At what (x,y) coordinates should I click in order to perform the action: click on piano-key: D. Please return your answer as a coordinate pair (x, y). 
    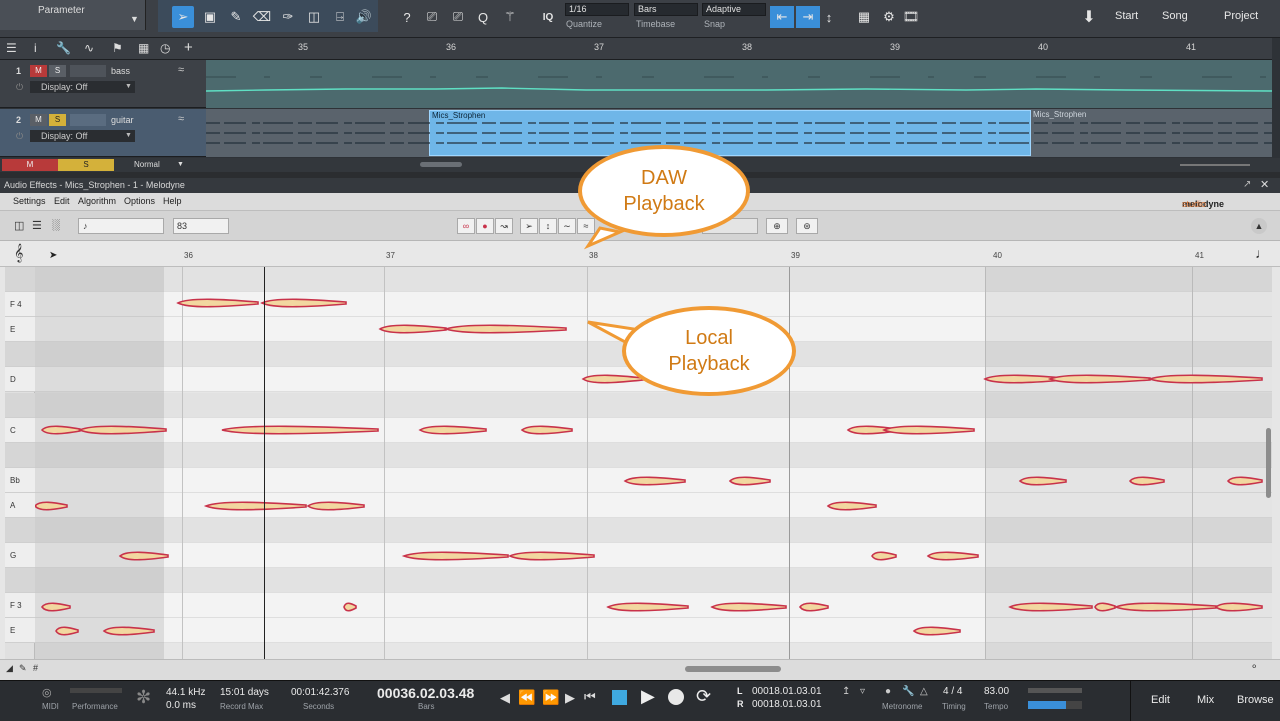
    Looking at the image, I should click on (20, 380).